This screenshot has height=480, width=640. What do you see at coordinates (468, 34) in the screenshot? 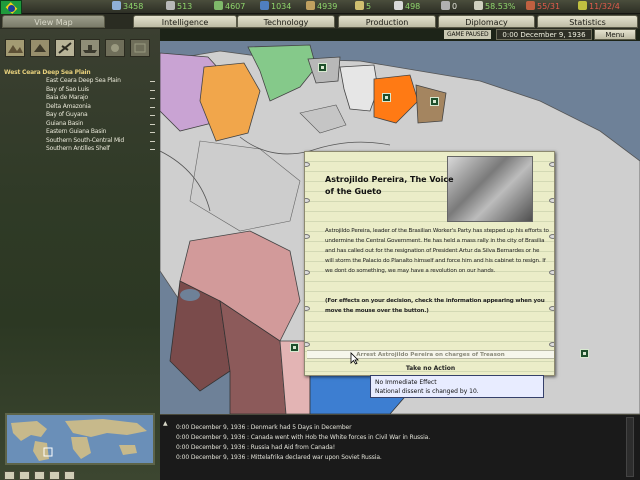
I see `game-paused-label: GAME PAUSED` at bounding box center [468, 34].